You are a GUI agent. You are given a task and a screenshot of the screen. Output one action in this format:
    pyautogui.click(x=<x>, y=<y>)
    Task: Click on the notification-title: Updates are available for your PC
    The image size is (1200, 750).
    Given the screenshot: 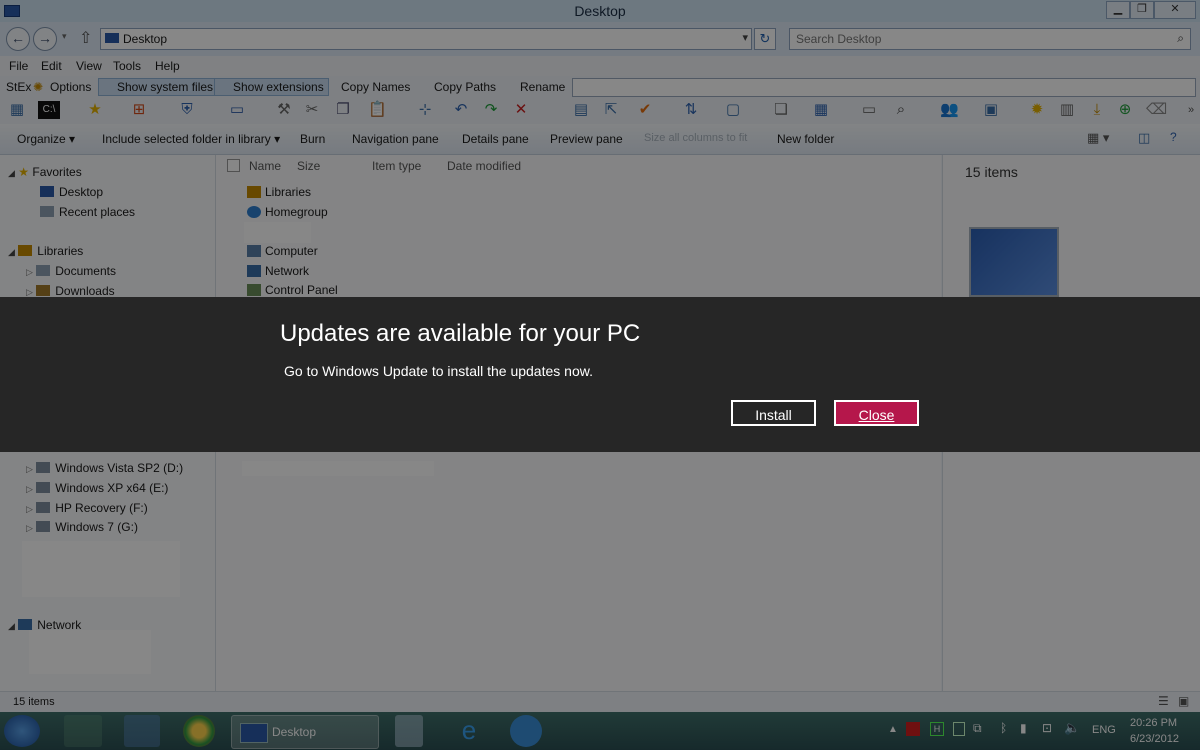 What is the action you would take?
    pyautogui.click(x=460, y=333)
    